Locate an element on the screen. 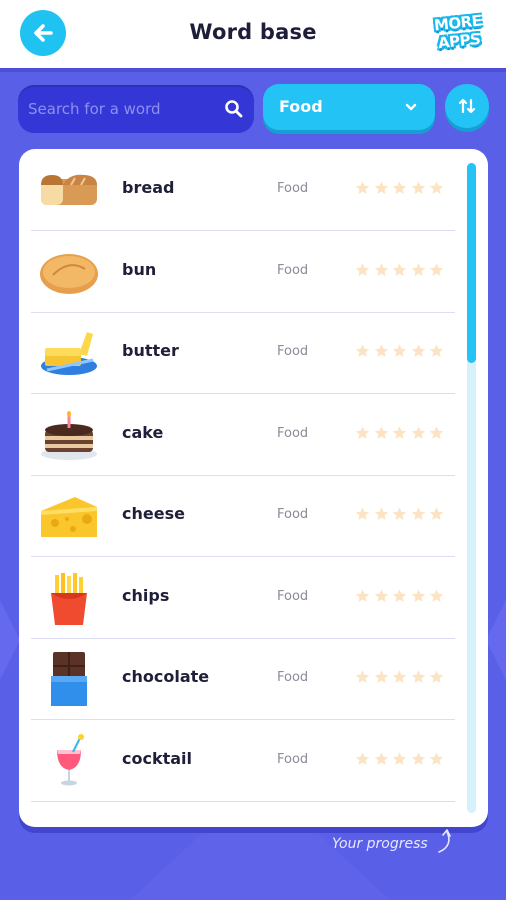  word-label: cheese is located at coordinates (153, 513).